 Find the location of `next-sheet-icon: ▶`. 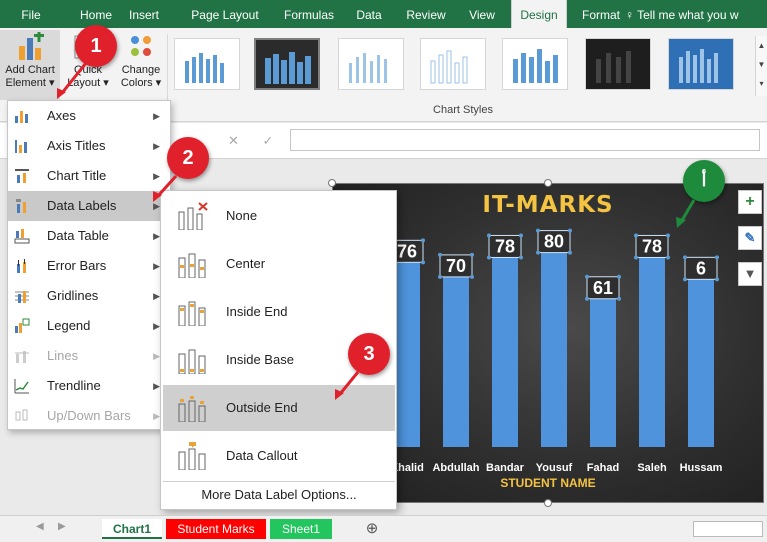

next-sheet-icon: ▶ is located at coordinates (62, 526).